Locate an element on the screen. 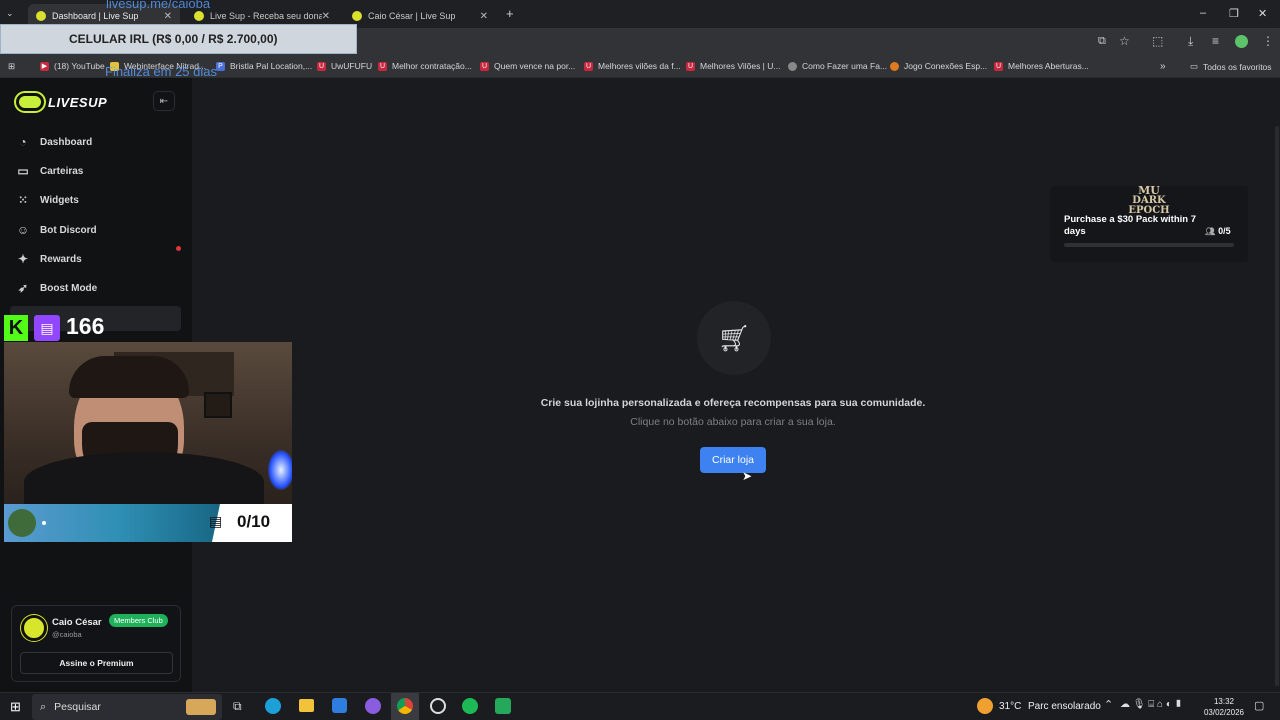  goal-text: CELULAR IRL (R$ 0,00 / R$ 2.700,00) is located at coordinates (173, 39).